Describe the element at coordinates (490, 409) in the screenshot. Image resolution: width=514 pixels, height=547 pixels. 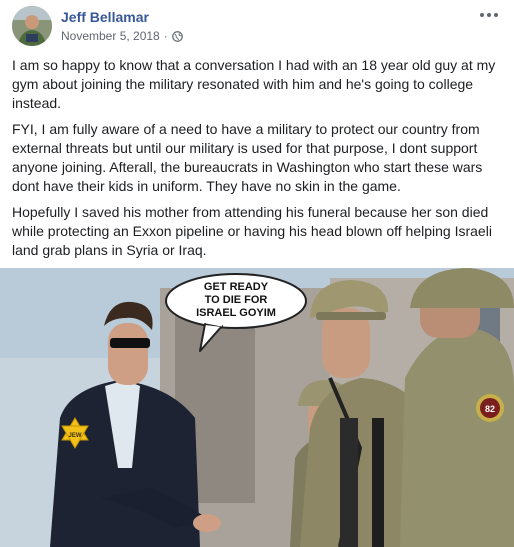
I see `patch-text: 82` at that location.